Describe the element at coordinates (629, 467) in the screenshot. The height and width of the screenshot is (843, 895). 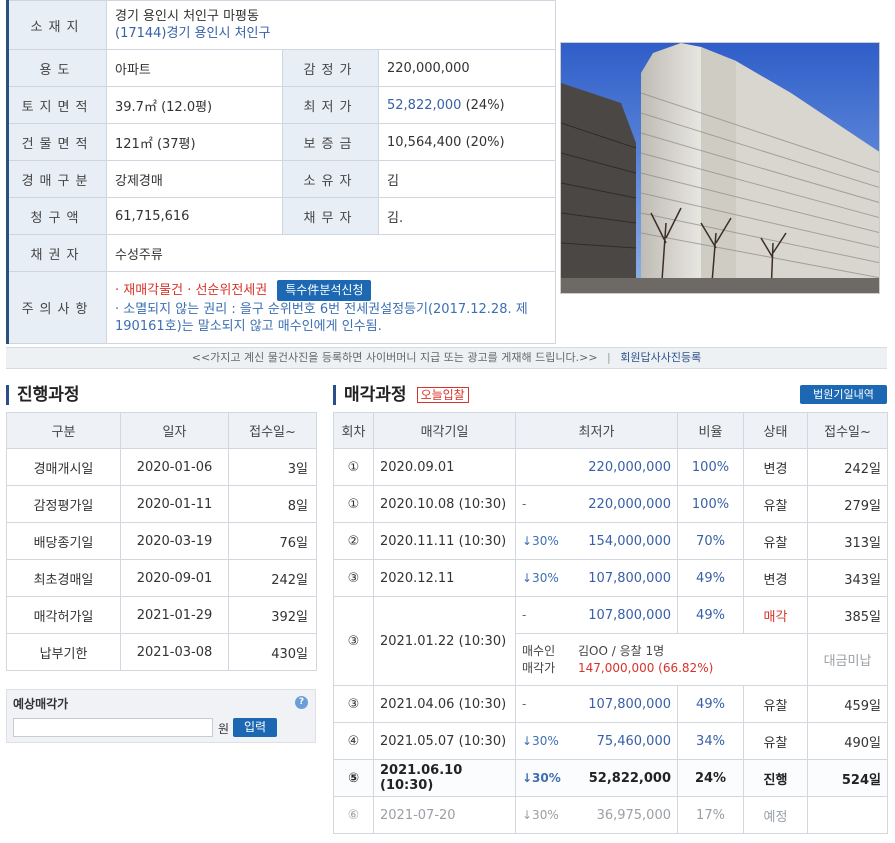
I see `auction-price: 220,000,000` at that location.